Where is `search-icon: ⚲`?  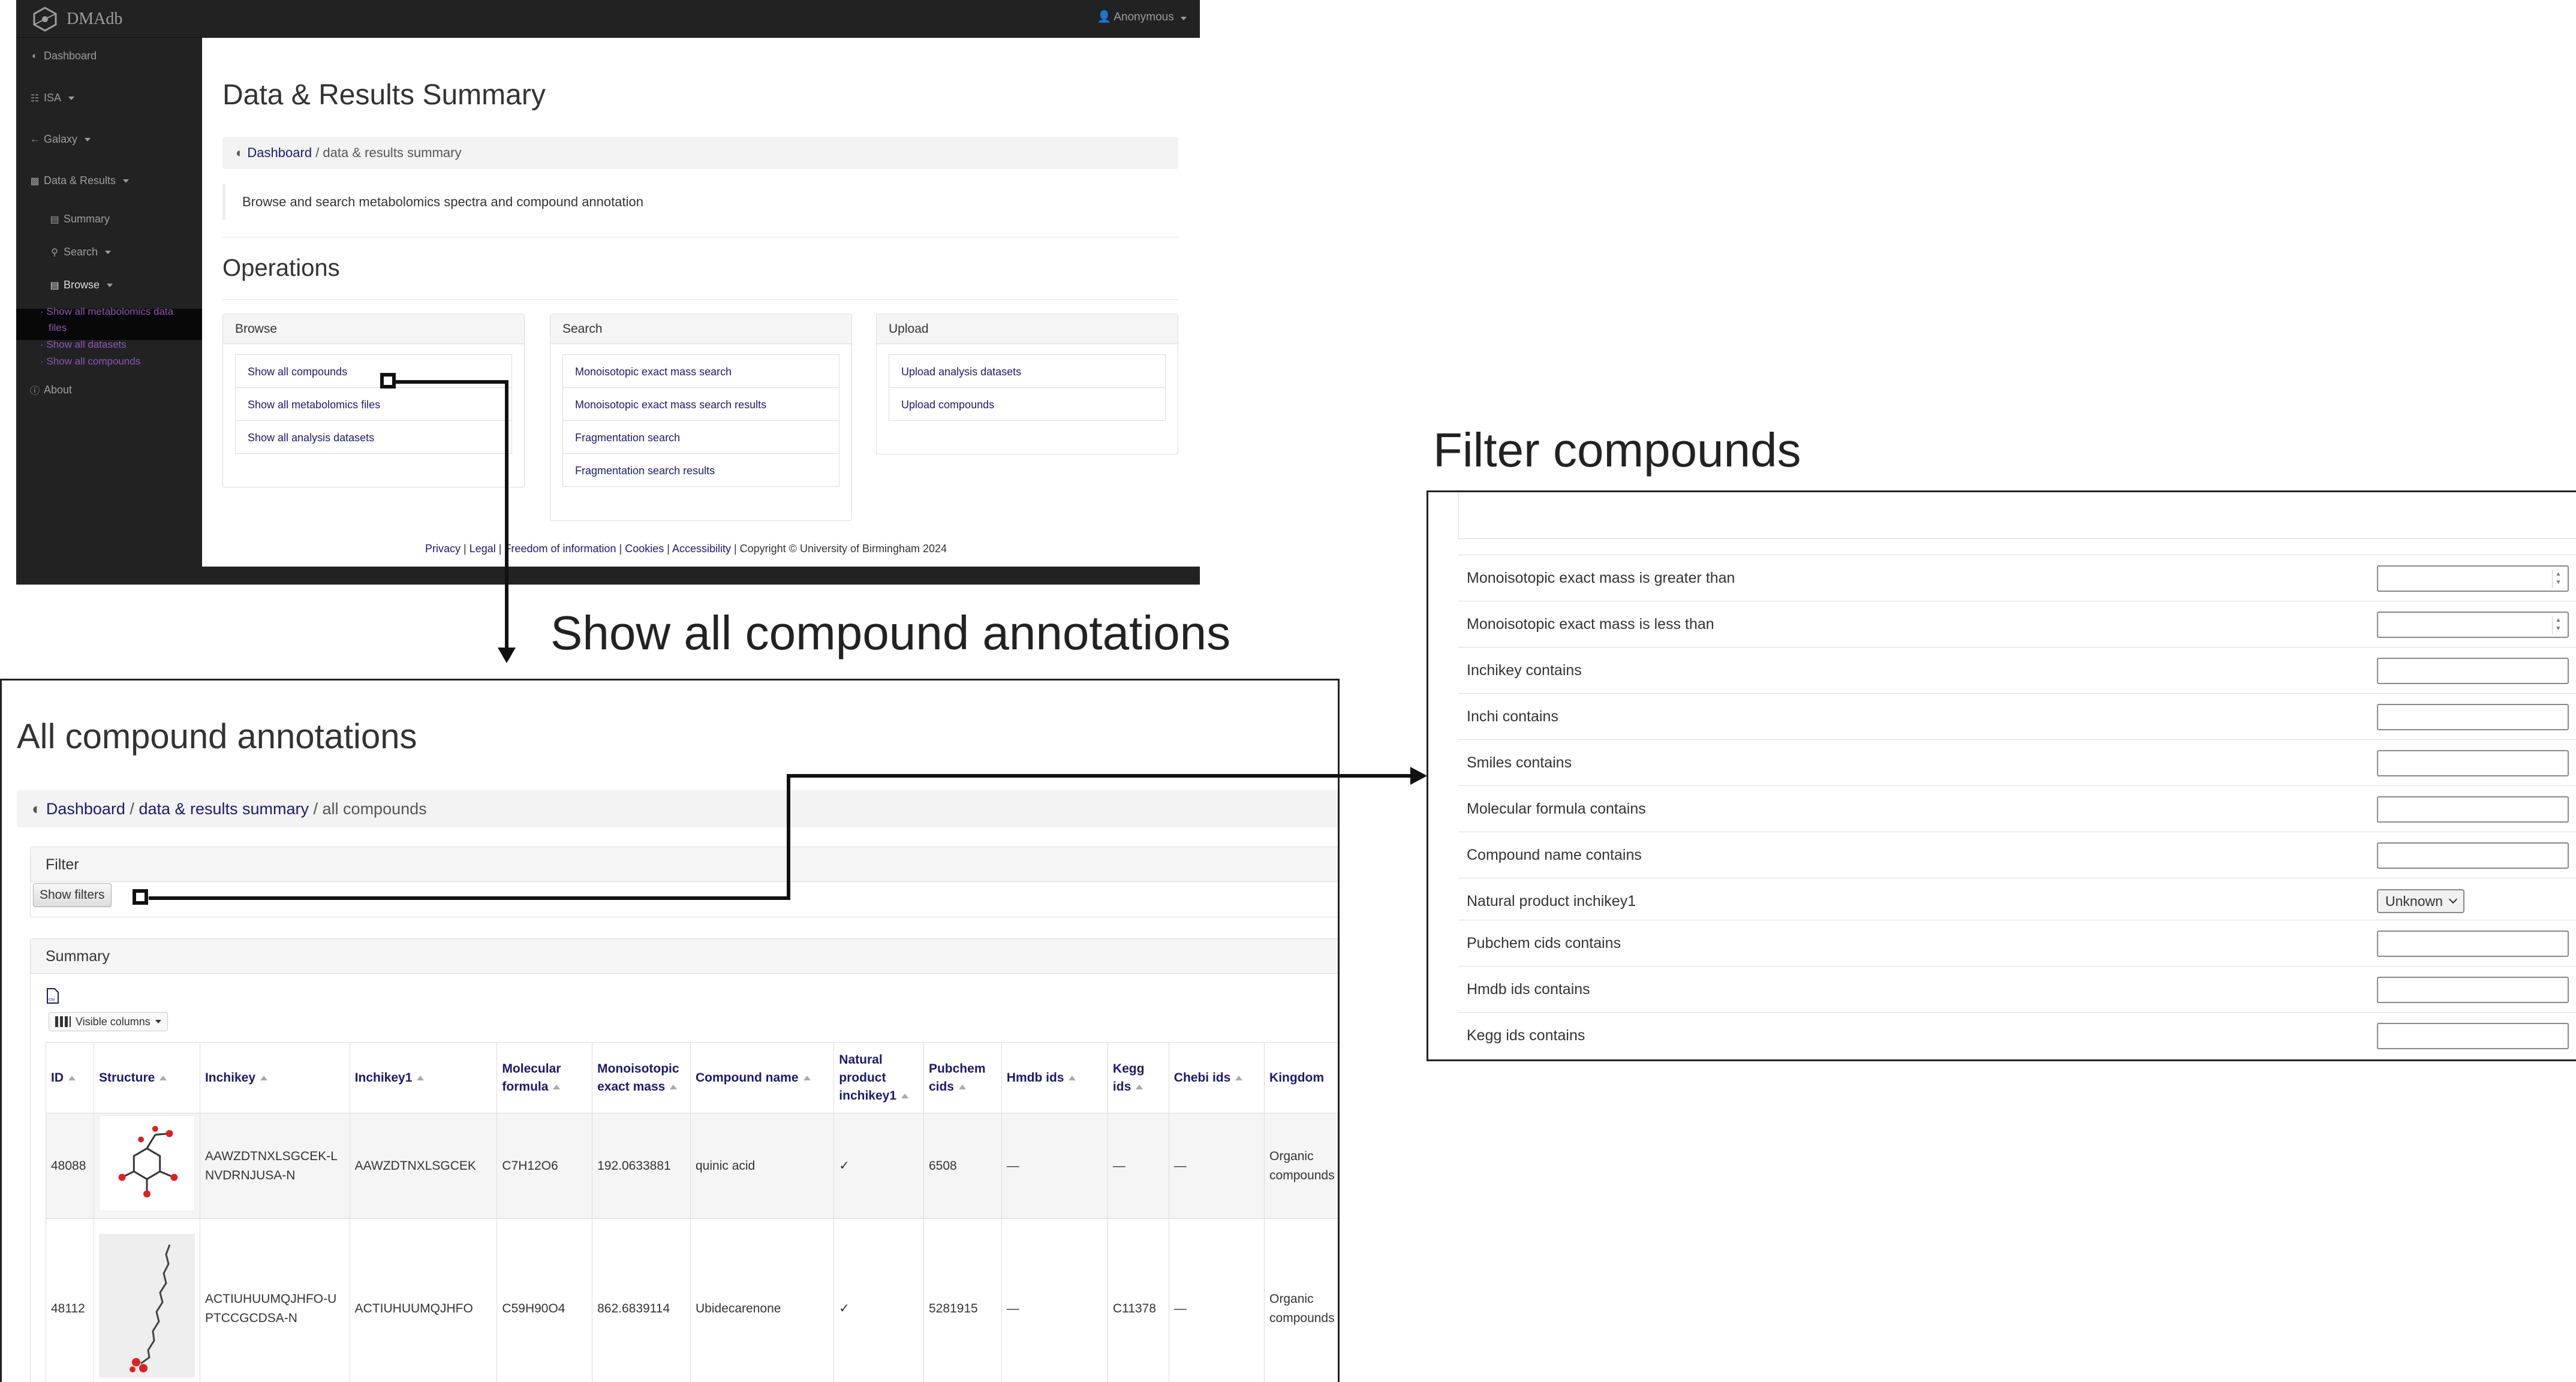
search-icon: ⚲ is located at coordinates (55, 253).